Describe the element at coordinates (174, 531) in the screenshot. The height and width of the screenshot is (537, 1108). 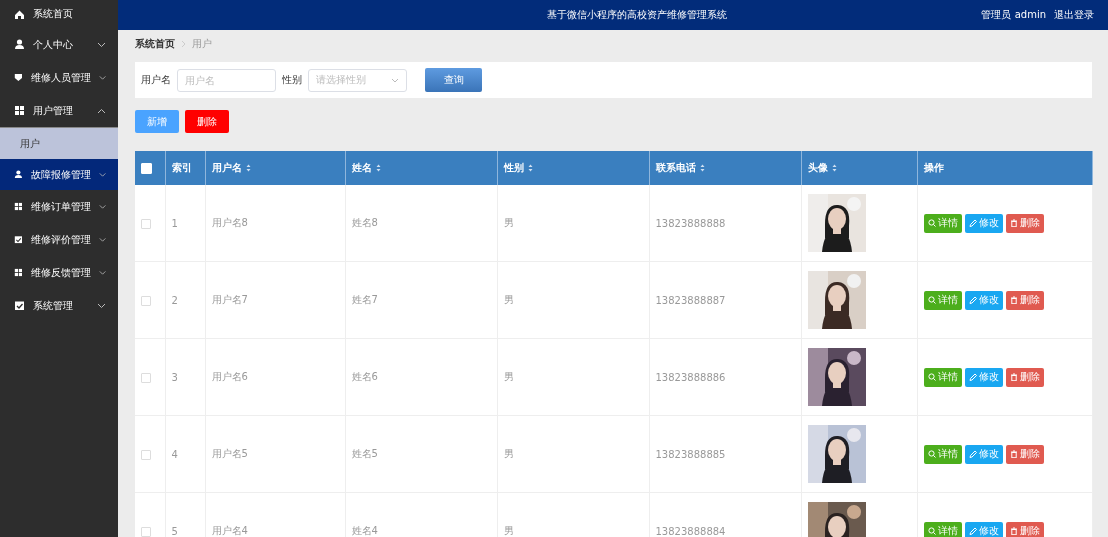
I see `table-cell: 5` at that location.